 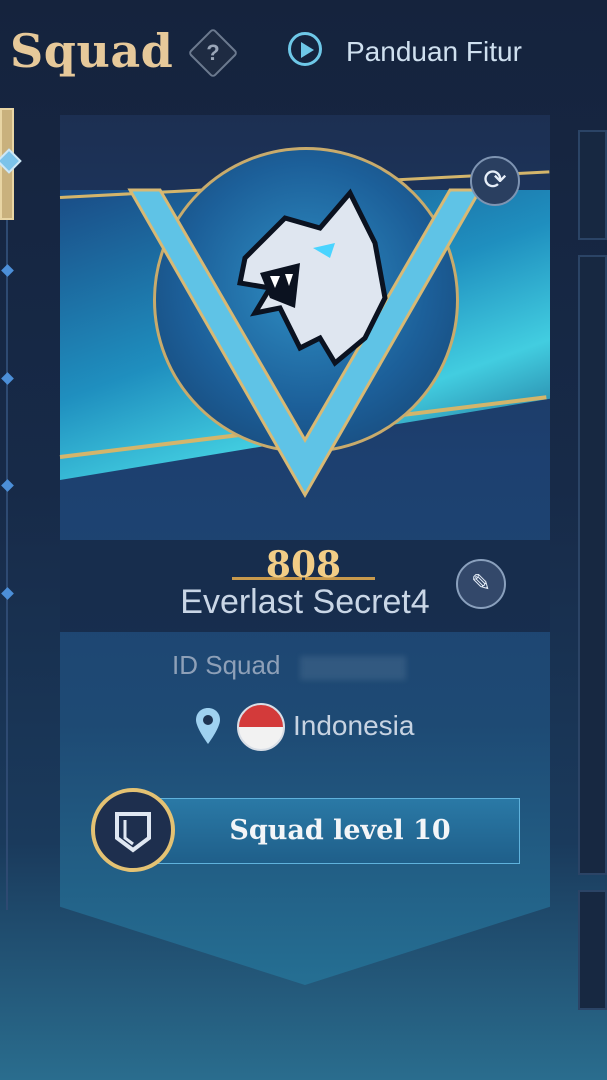 I want to click on shield-icon, so click(x=133, y=832).